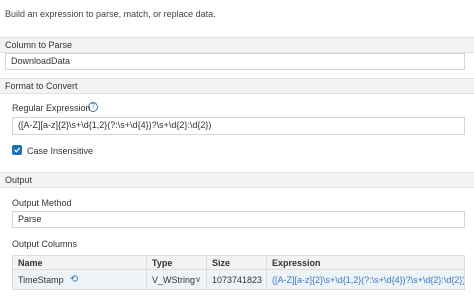 The width and height of the screenshot is (474, 305). Describe the element at coordinates (235, 61) in the screenshot. I see `column-to-parse-field: DownloadData` at that location.